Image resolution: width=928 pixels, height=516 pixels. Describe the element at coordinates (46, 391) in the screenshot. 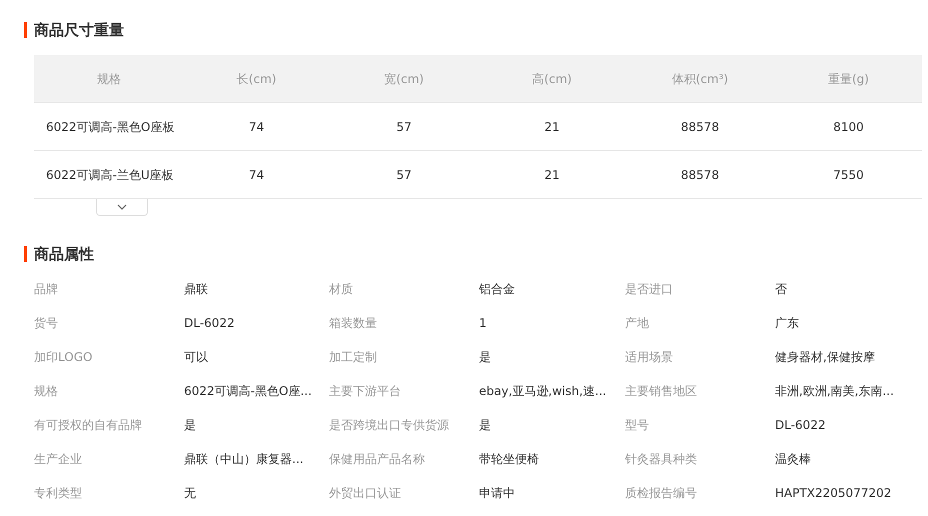

I see `attribute-label: 规格` at that location.